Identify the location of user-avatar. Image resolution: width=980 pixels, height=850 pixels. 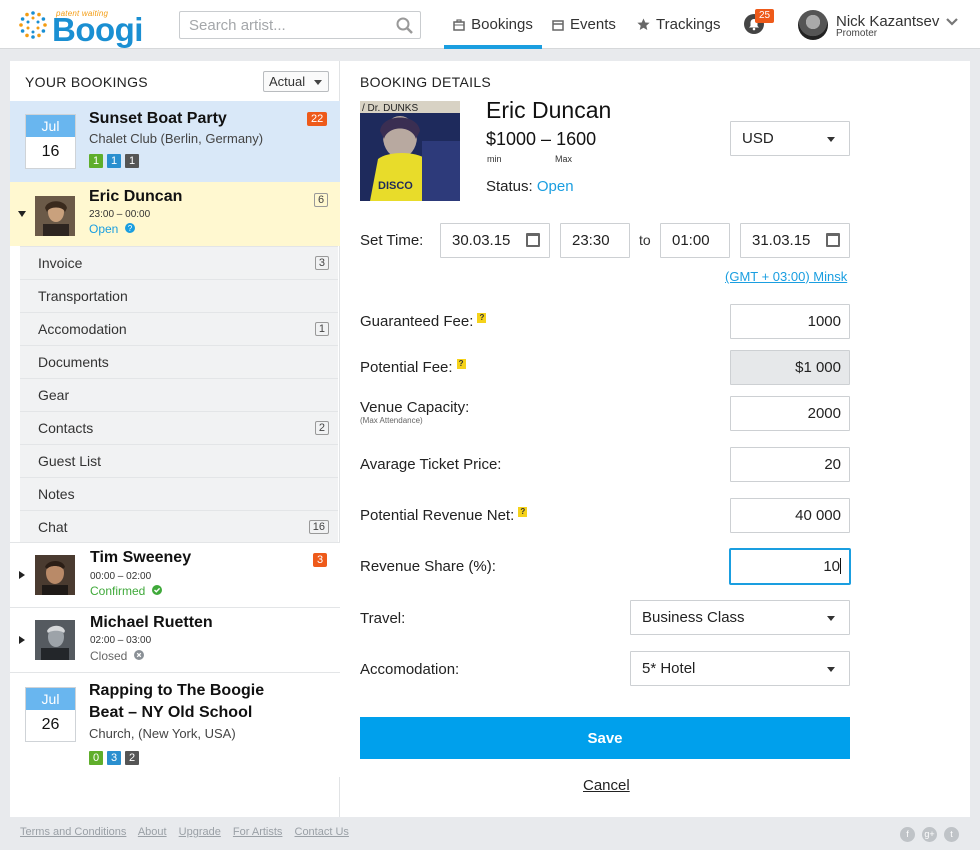
(813, 25).